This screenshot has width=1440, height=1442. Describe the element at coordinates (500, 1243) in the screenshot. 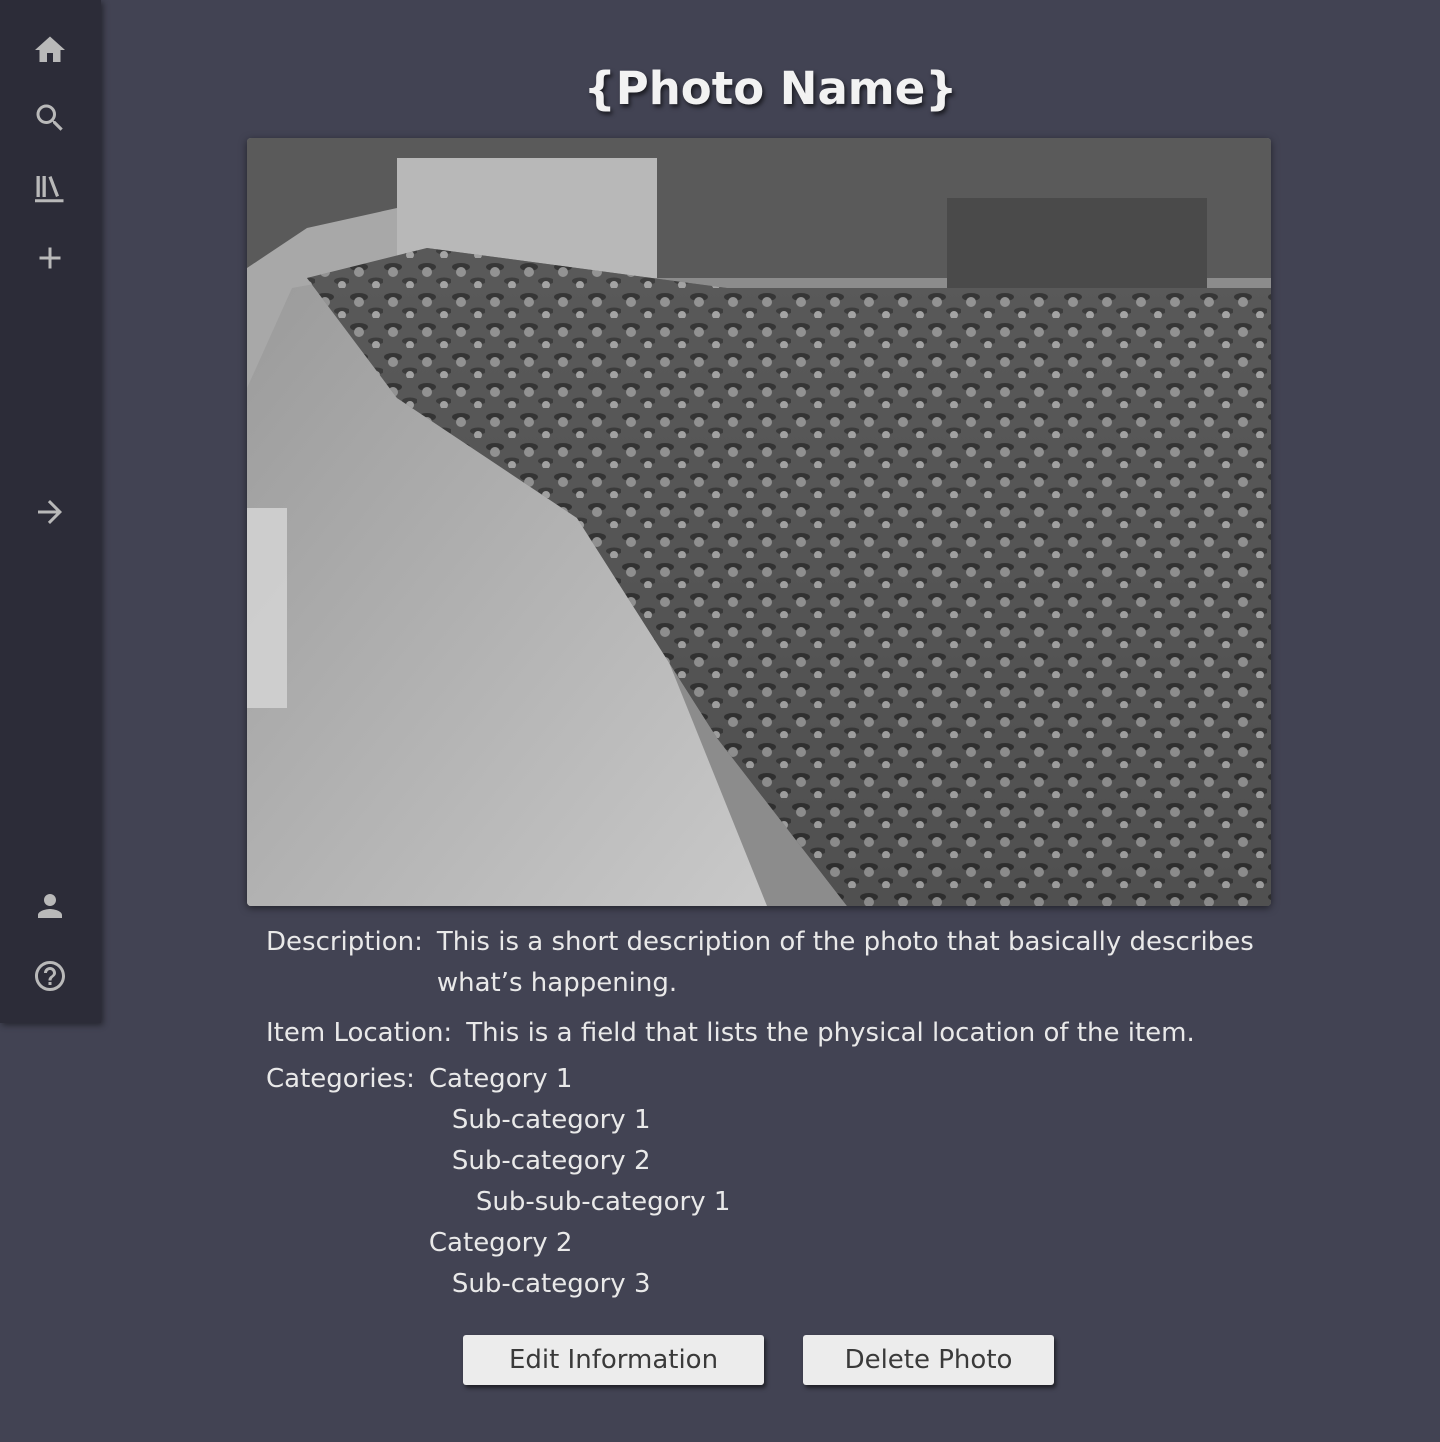

I see `category-item: Category 2` at that location.